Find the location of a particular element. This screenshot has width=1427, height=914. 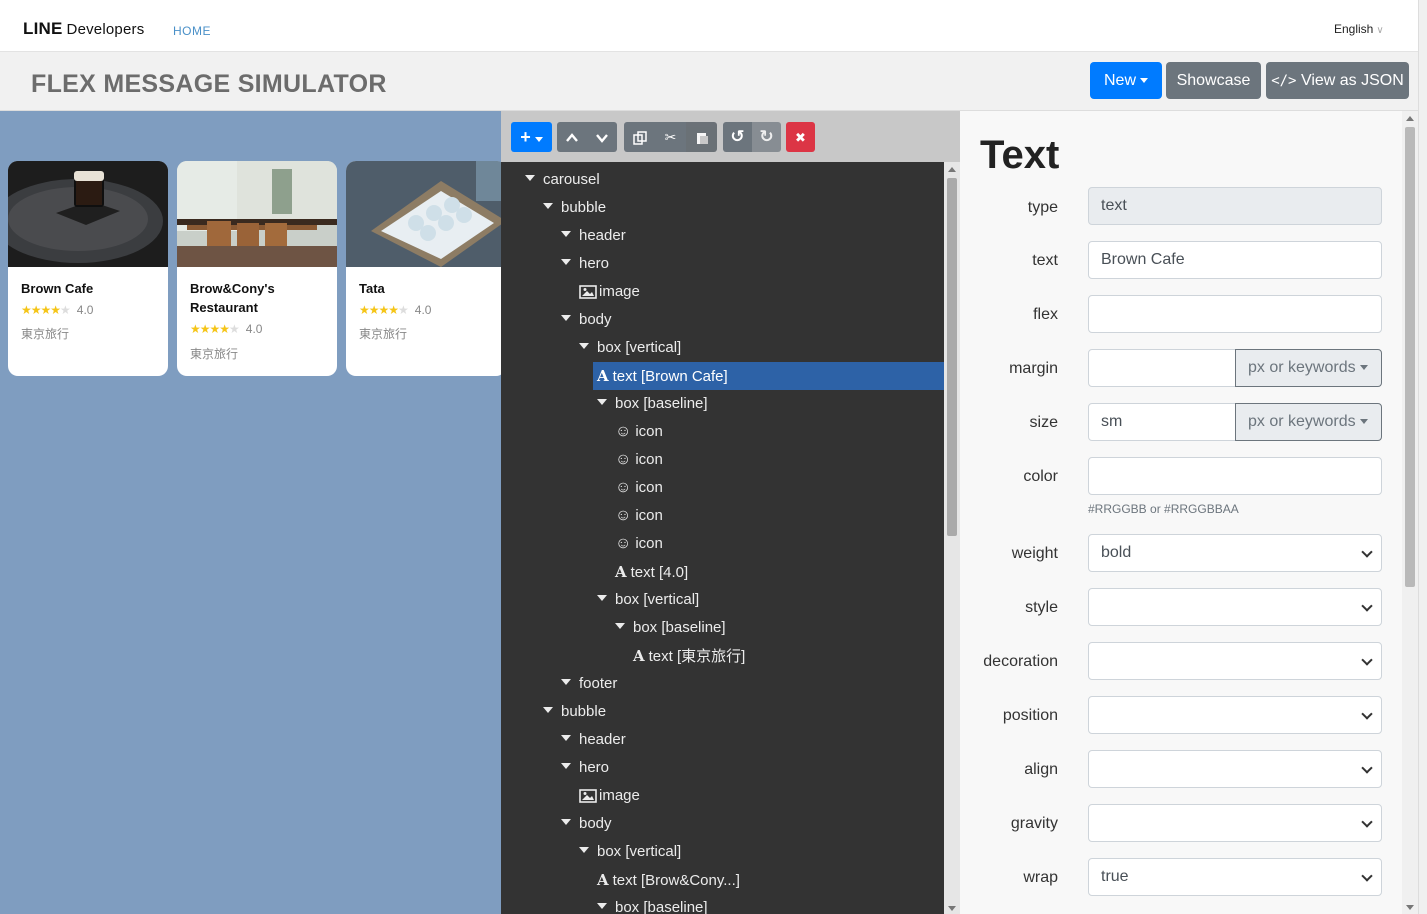

margin-unit-label: px or keywords is located at coordinates (1302, 367).